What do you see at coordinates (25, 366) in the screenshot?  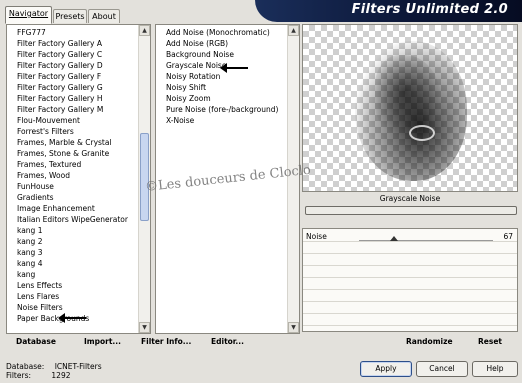 I see `status-database-label: Database:` at bounding box center [25, 366].